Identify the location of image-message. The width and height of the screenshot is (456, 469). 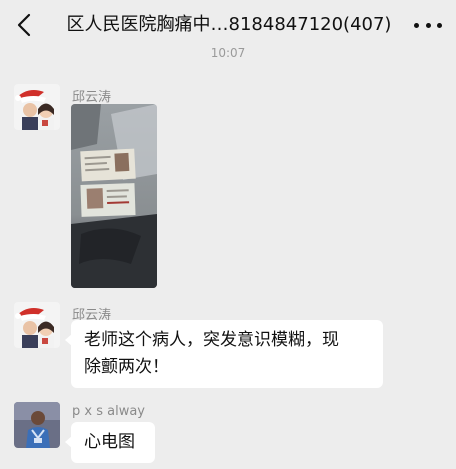
(114, 196).